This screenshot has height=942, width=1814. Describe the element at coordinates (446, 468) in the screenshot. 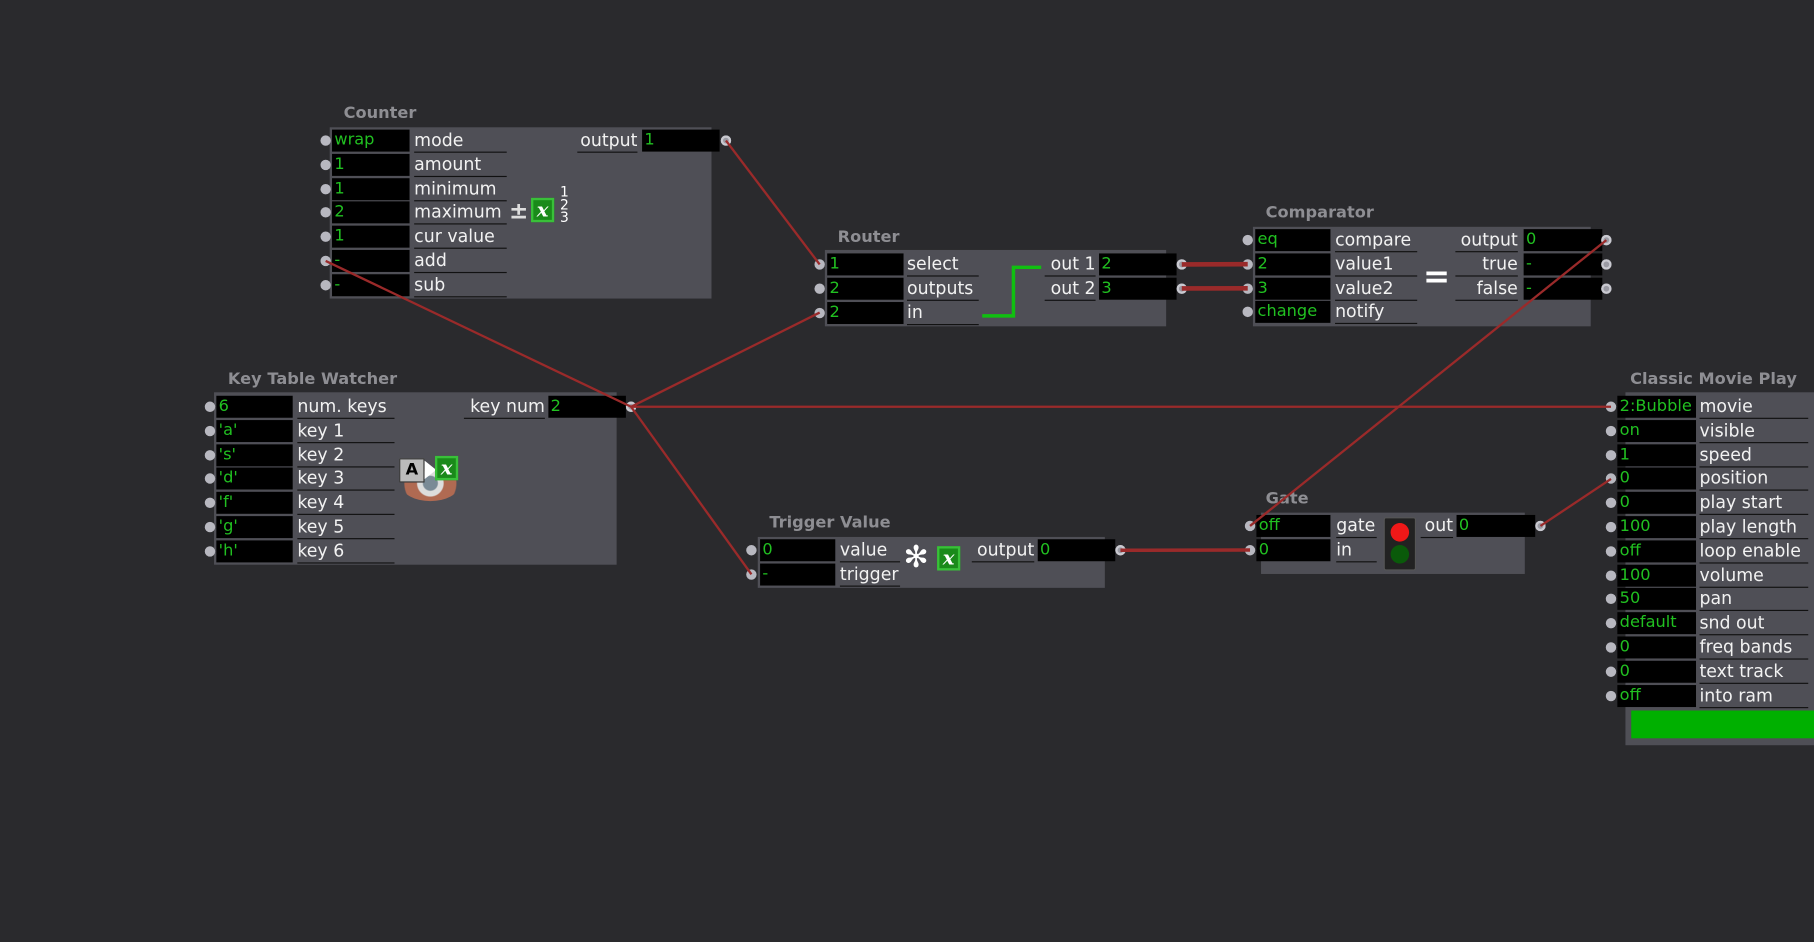

I see `variable-icon: x` at that location.